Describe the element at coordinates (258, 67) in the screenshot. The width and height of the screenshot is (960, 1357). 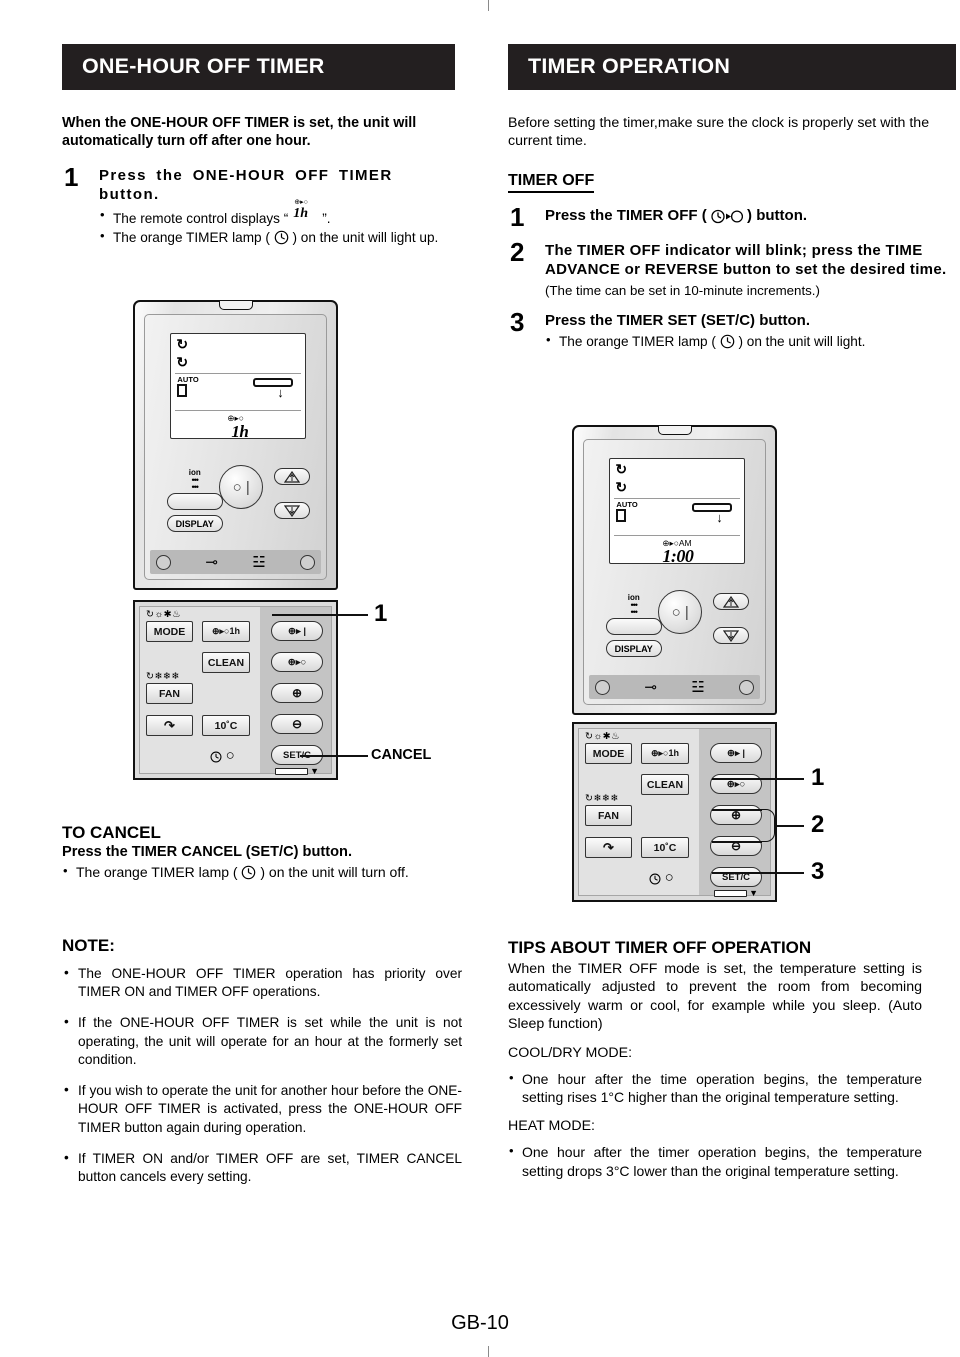
I see `section-header-one-hour-off-timer: ONE-HOUR OFF TIMER` at that location.